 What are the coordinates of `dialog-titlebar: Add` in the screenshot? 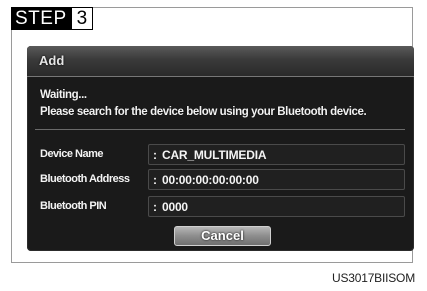 It's located at (220, 61).